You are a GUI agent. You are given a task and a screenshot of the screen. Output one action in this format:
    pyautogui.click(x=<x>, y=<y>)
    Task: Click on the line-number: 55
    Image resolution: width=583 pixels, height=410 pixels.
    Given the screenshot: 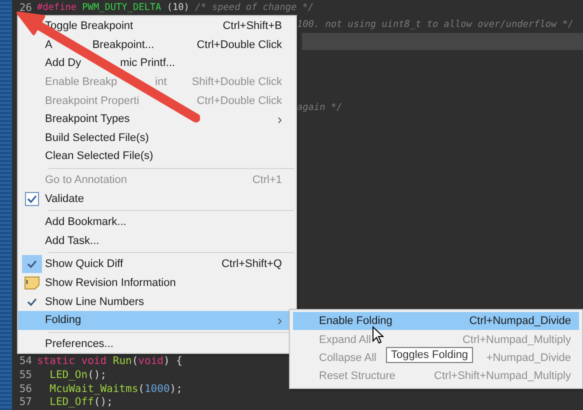 What is the action you would take?
    pyautogui.click(x=25, y=375)
    